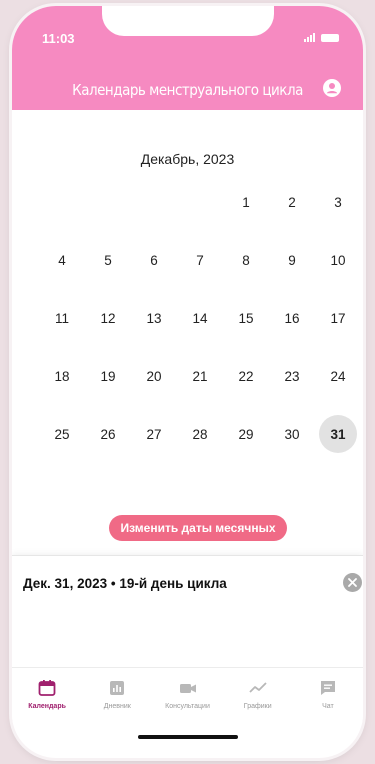 The width and height of the screenshot is (375, 764). What do you see at coordinates (125, 583) in the screenshot?
I see `cycle-day-info: Дек. 31, 2023 • 19-й день цикла` at bounding box center [125, 583].